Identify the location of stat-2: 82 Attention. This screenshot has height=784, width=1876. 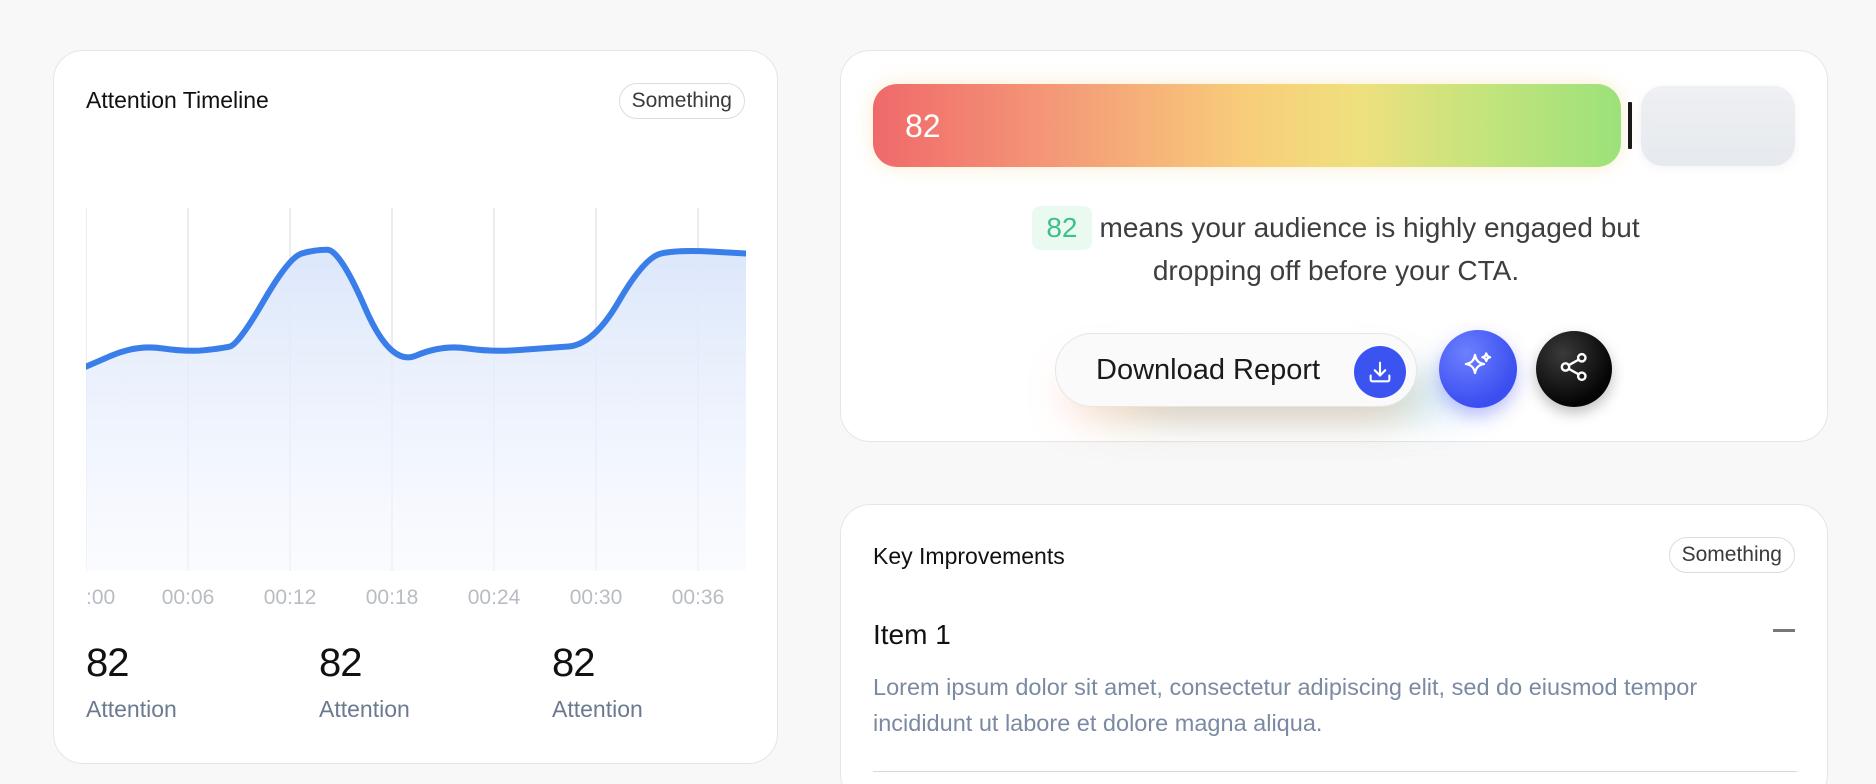
(364, 682).